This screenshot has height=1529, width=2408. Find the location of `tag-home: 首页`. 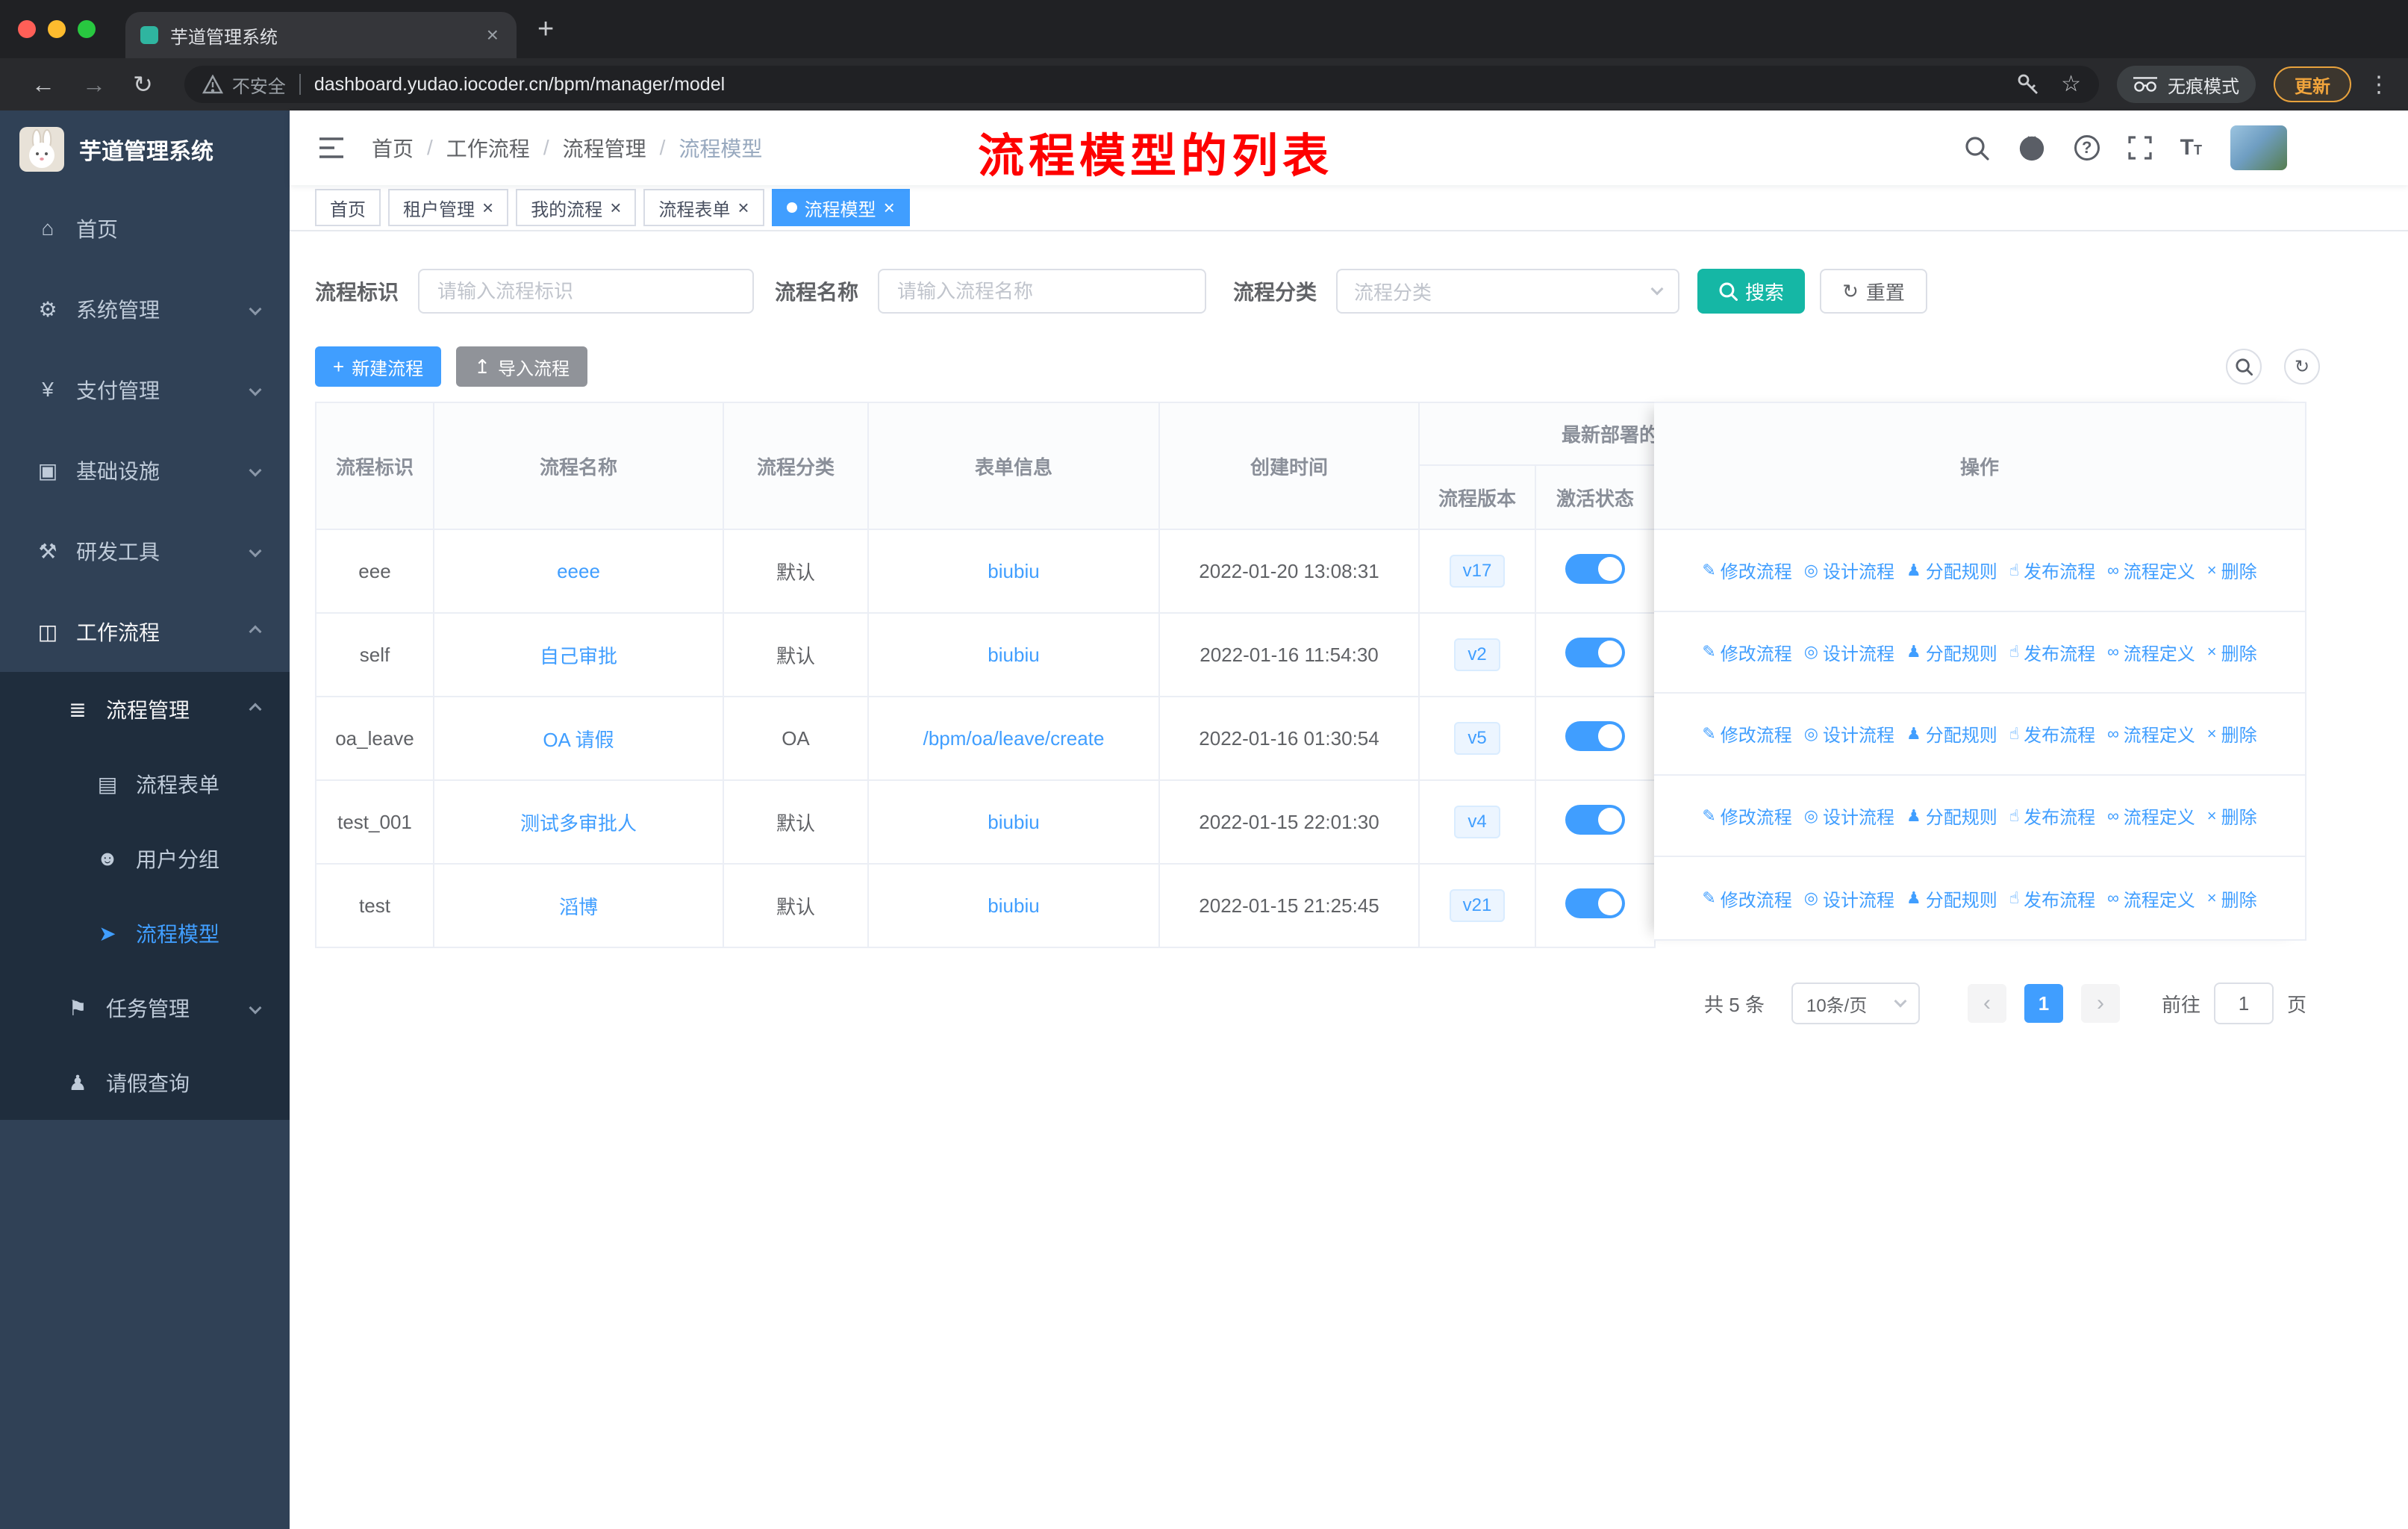

tag-home: 首页 is located at coordinates (348, 207).